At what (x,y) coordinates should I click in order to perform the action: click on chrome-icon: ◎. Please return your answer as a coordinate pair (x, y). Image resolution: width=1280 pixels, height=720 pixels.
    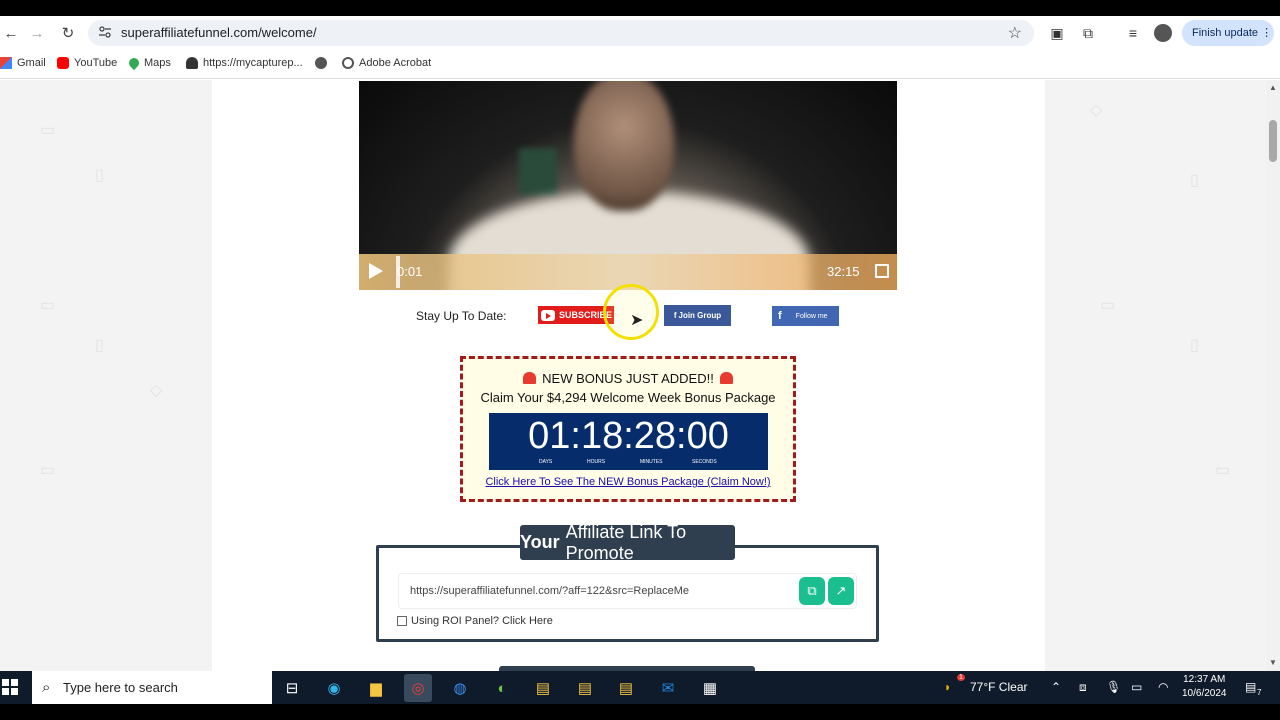
    Looking at the image, I should click on (418, 688).